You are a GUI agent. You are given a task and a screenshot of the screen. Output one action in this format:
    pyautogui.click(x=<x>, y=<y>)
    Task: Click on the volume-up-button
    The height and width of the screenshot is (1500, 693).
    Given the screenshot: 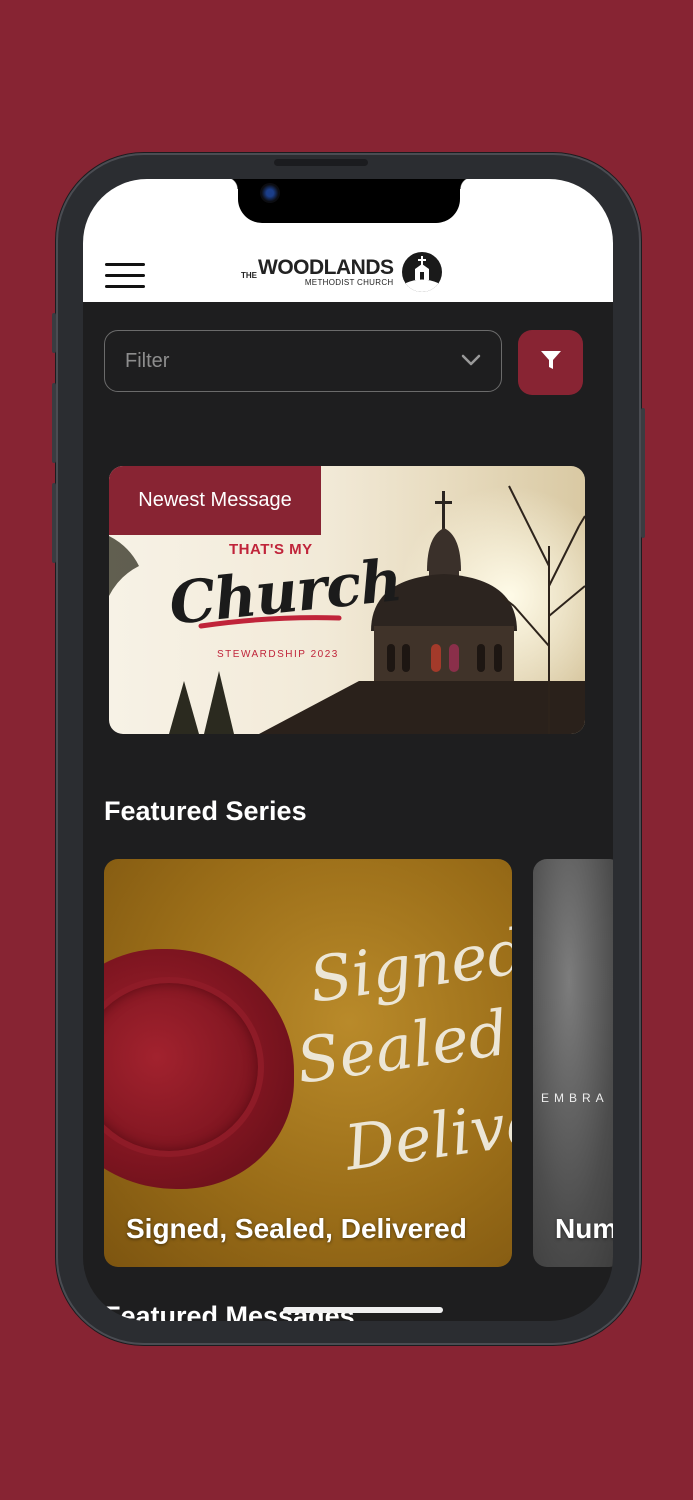 What is the action you would take?
    pyautogui.click(x=54, y=423)
    